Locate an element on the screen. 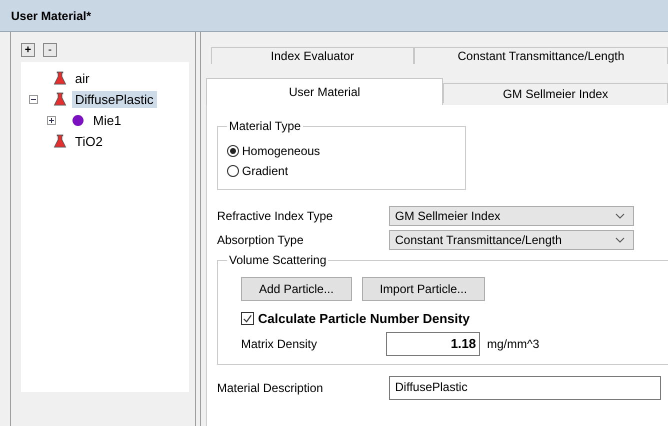  field-label: Matrix Density is located at coordinates (279, 344).